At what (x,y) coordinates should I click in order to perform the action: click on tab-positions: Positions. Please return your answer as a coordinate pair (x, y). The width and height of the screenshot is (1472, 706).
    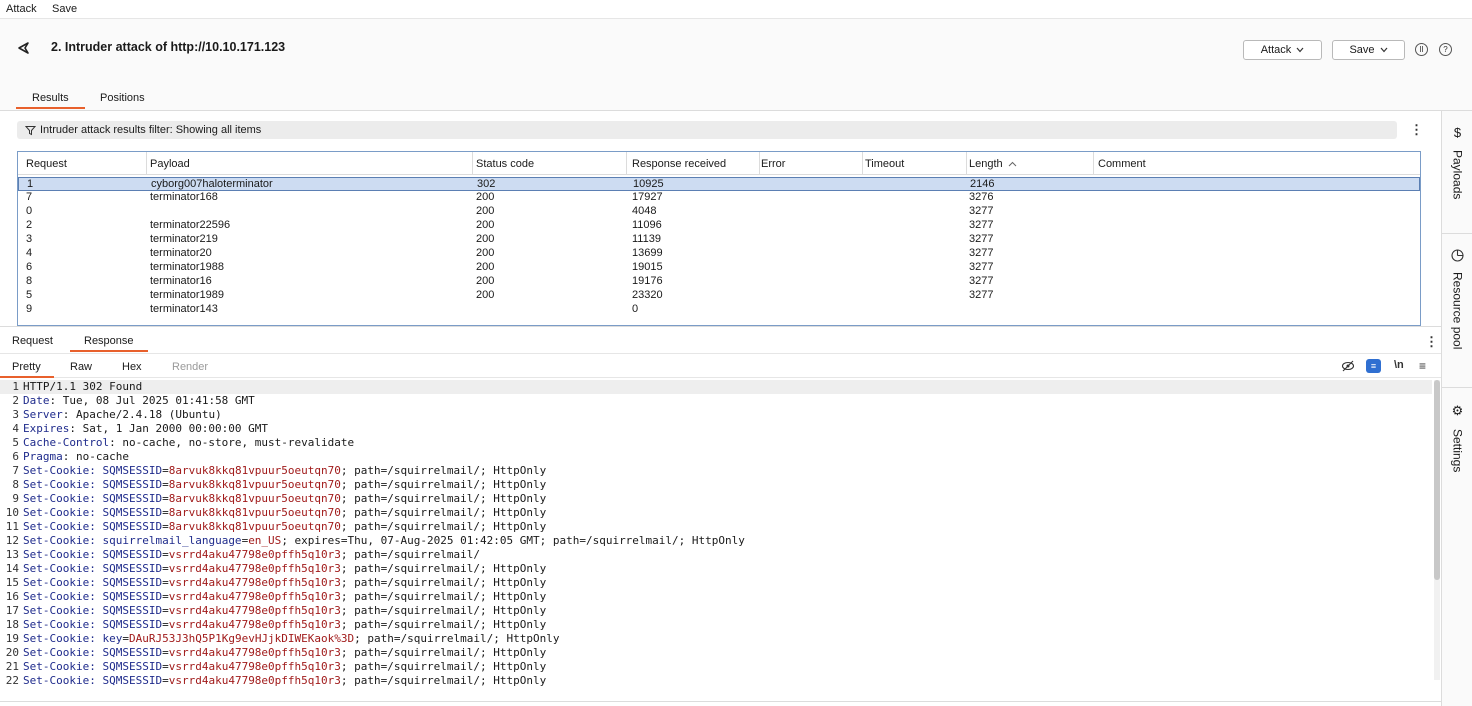
    Looking at the image, I should click on (122, 98).